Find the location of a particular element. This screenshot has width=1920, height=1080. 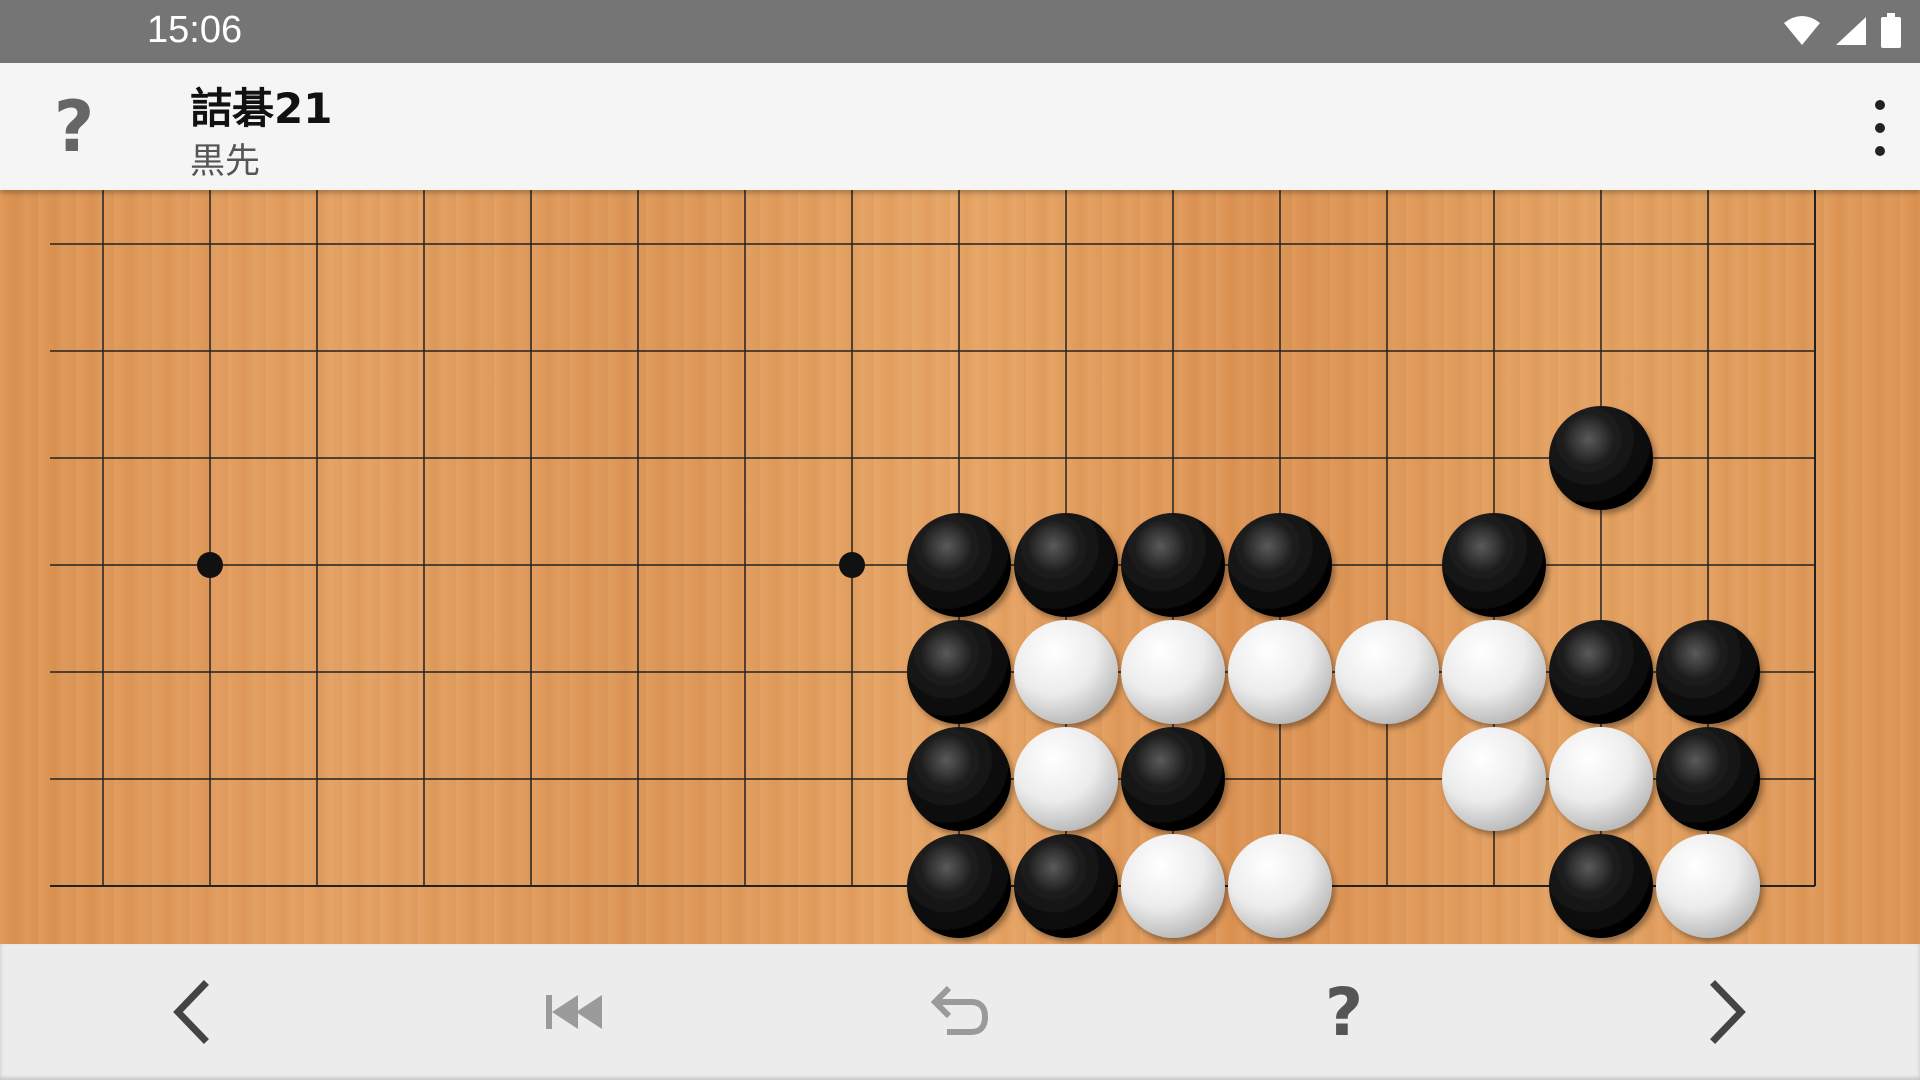

help-icon: ? is located at coordinates (74, 127).